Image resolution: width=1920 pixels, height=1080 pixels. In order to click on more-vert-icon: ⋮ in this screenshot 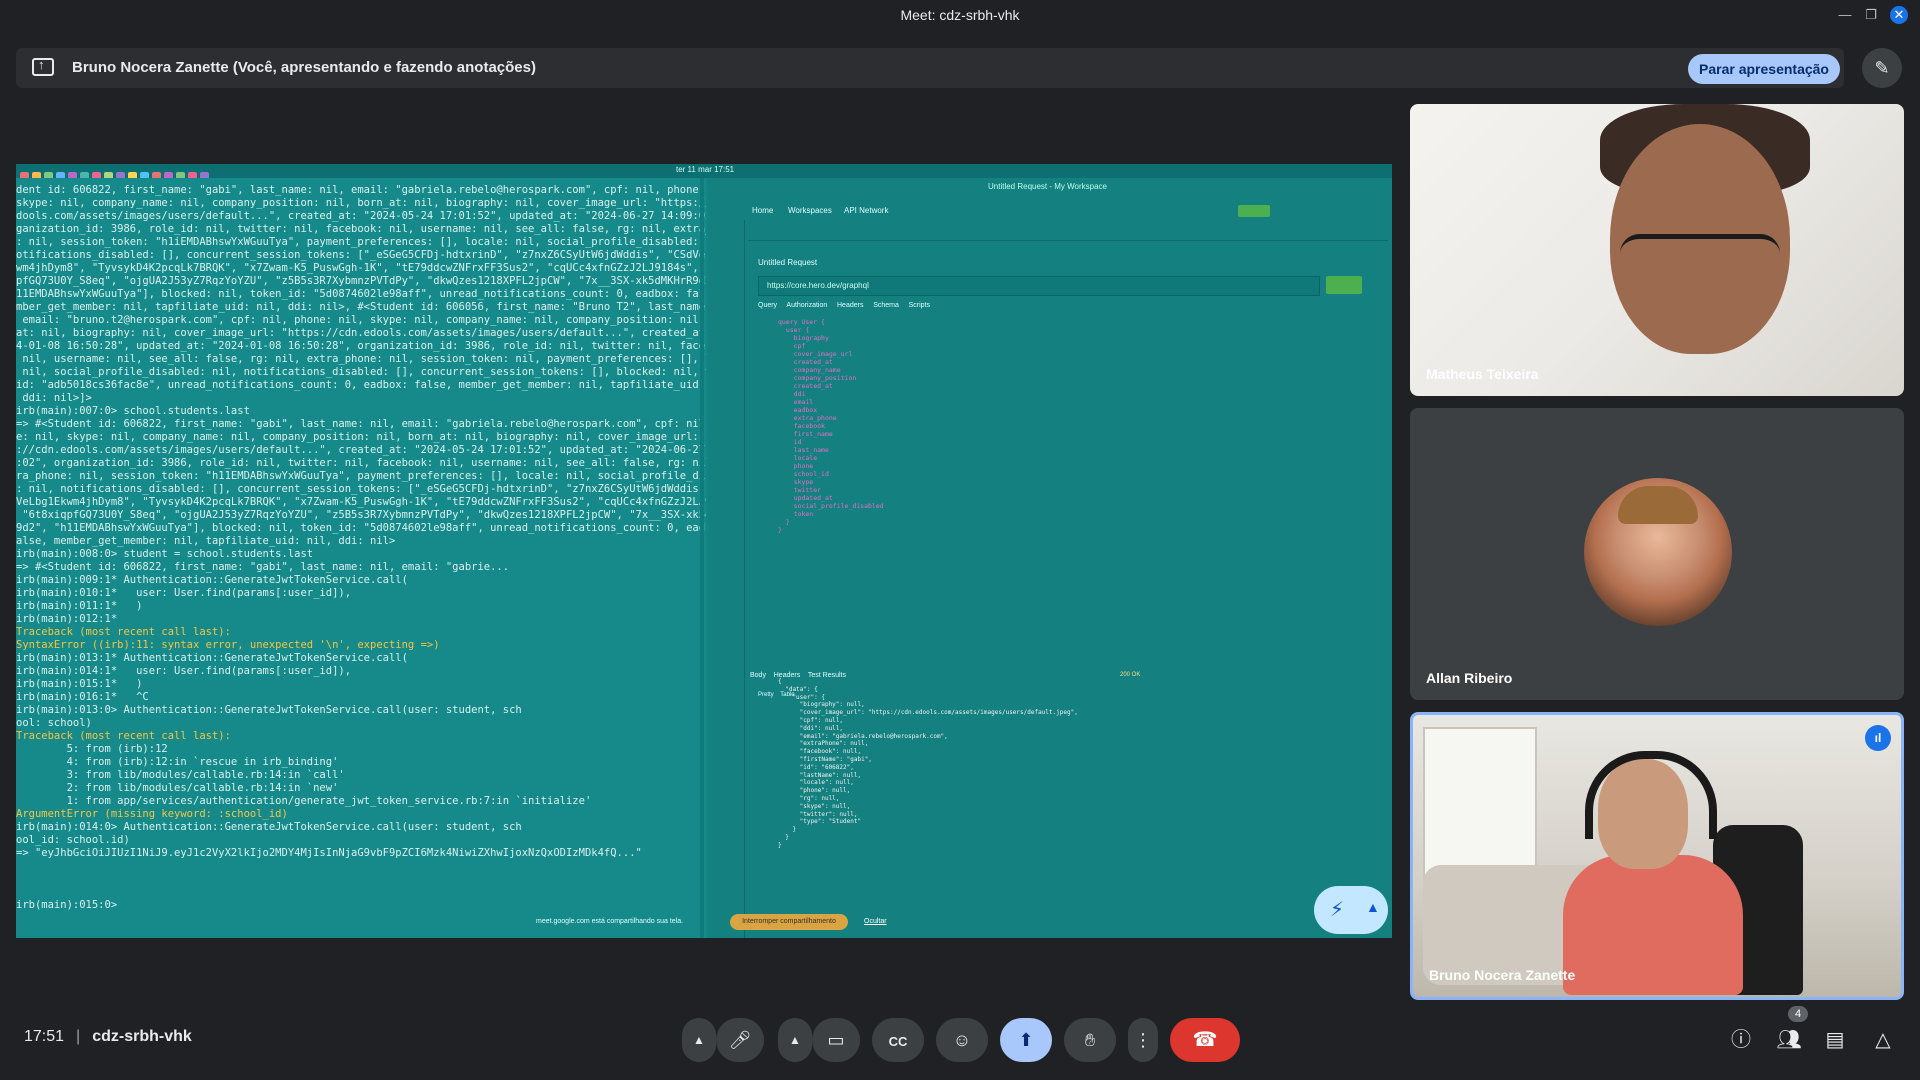, I will do `click(1143, 1040)`.